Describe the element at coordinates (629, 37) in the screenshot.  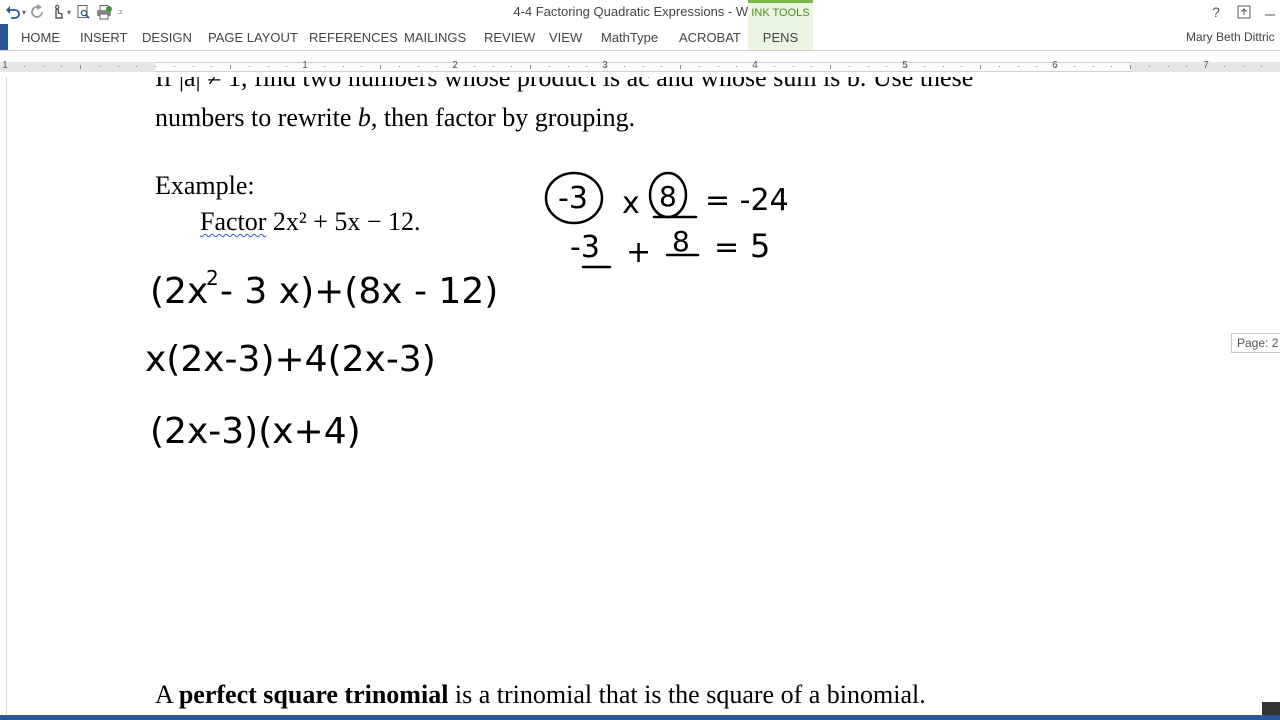
I see `tab-mathtype: MathType` at that location.